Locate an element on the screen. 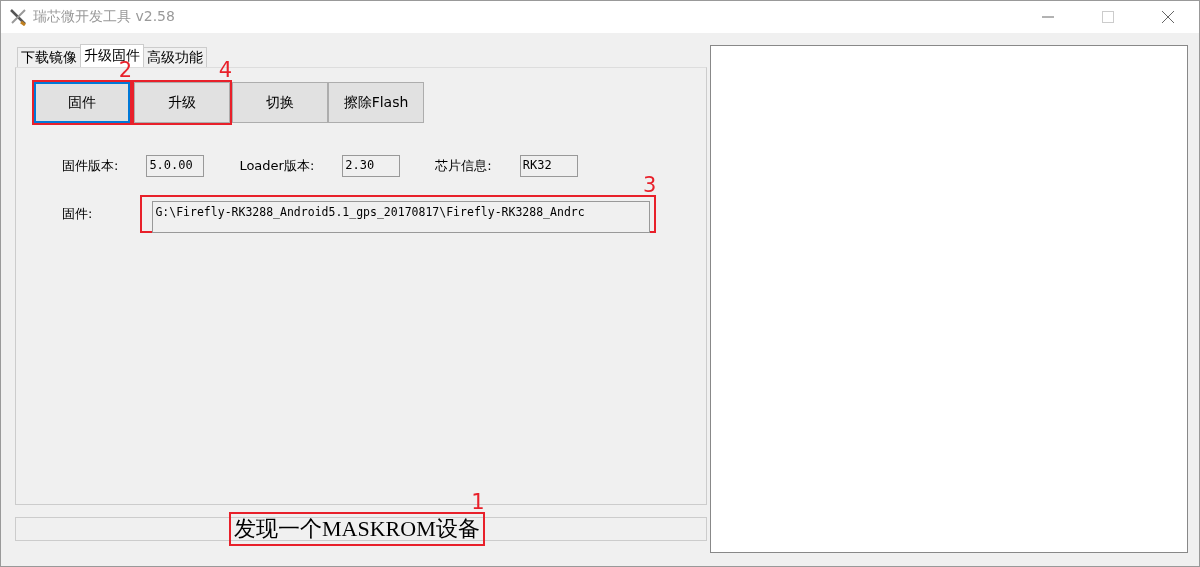  field-label: 固件版本: is located at coordinates (90, 166).